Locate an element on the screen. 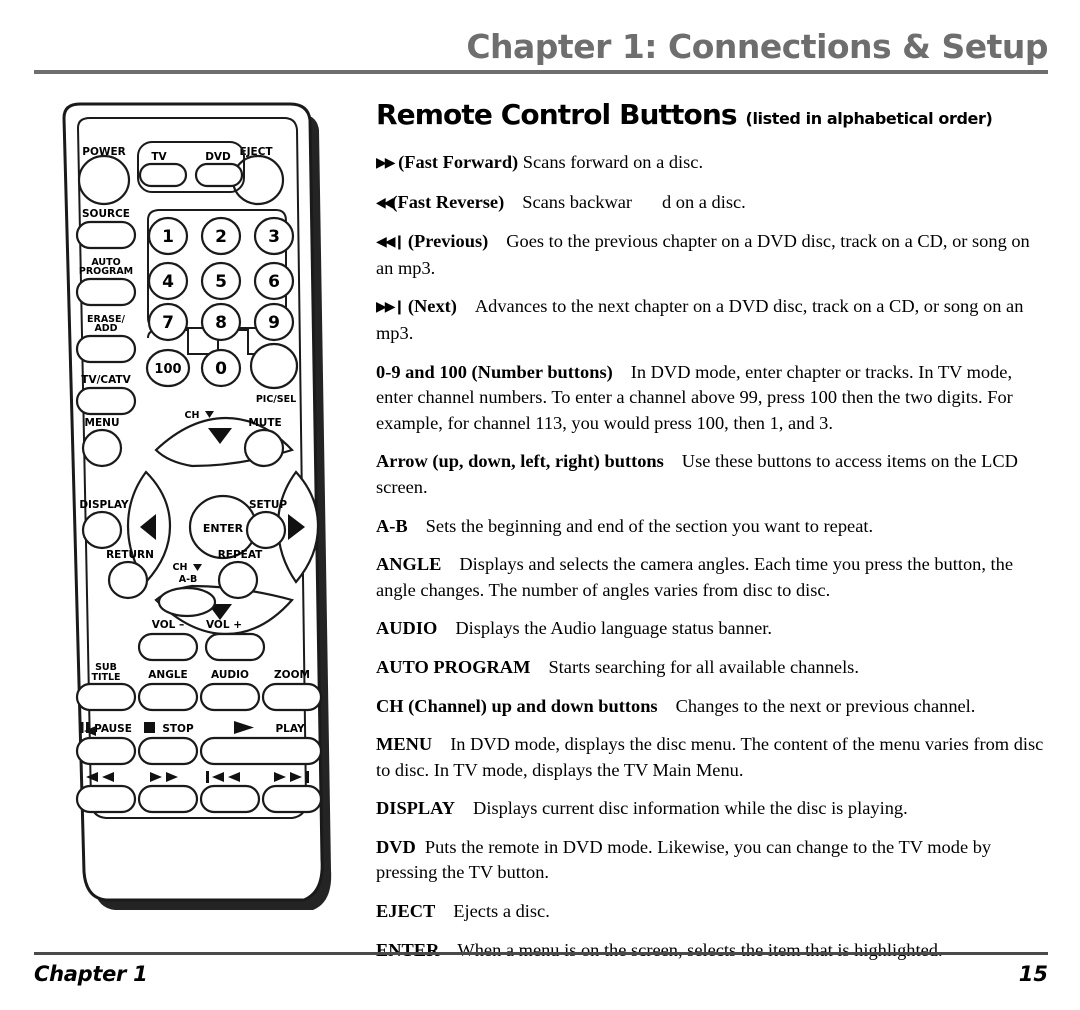  setup-button is located at coordinates (266, 530).